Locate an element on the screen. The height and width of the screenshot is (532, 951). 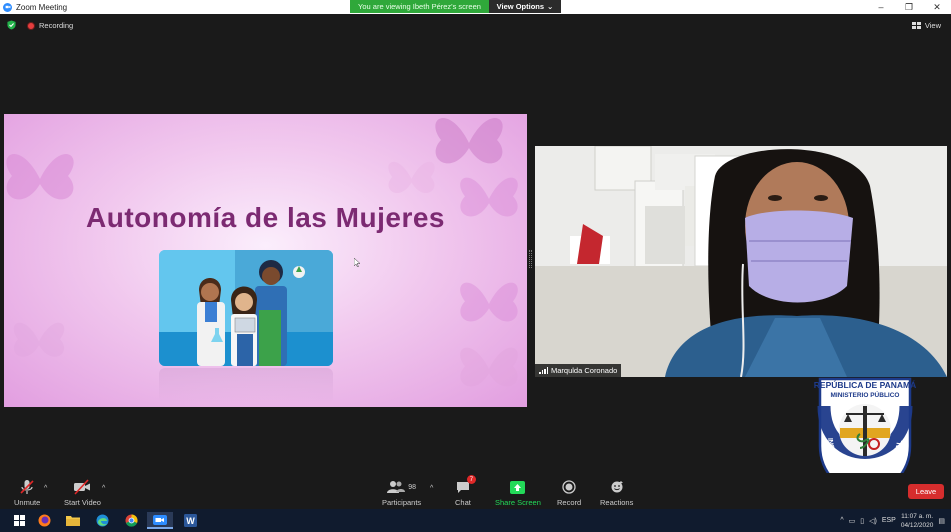
zoom-app-icon is located at coordinates (7, 7).